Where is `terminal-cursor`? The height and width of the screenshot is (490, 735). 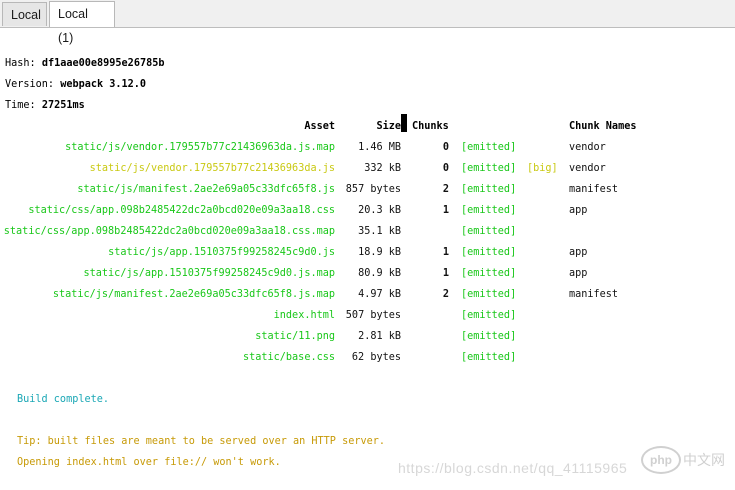
terminal-cursor is located at coordinates (404, 123).